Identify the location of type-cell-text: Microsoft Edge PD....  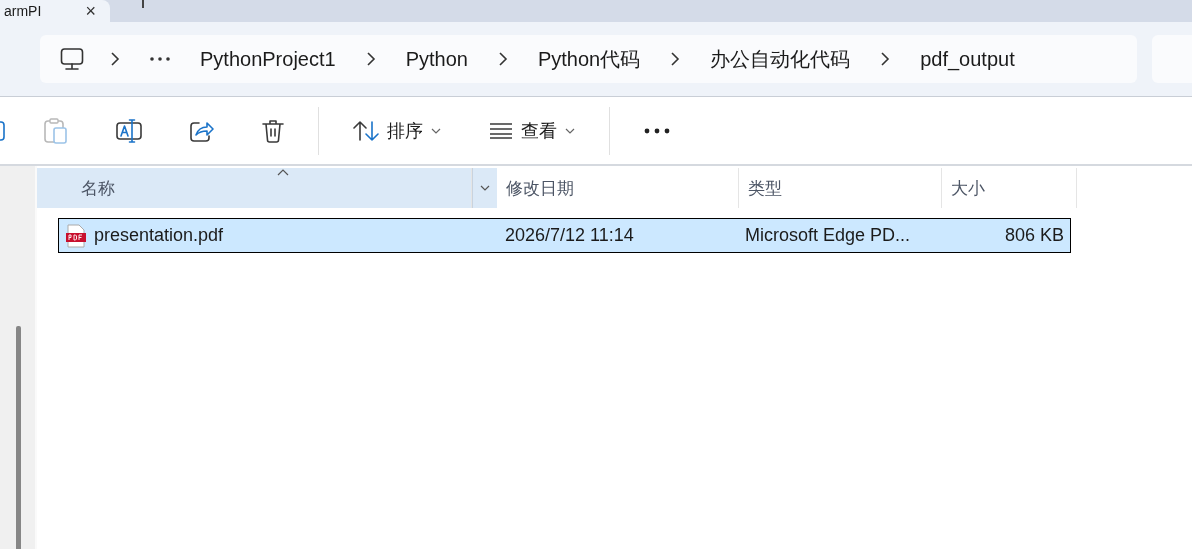
(828, 235).